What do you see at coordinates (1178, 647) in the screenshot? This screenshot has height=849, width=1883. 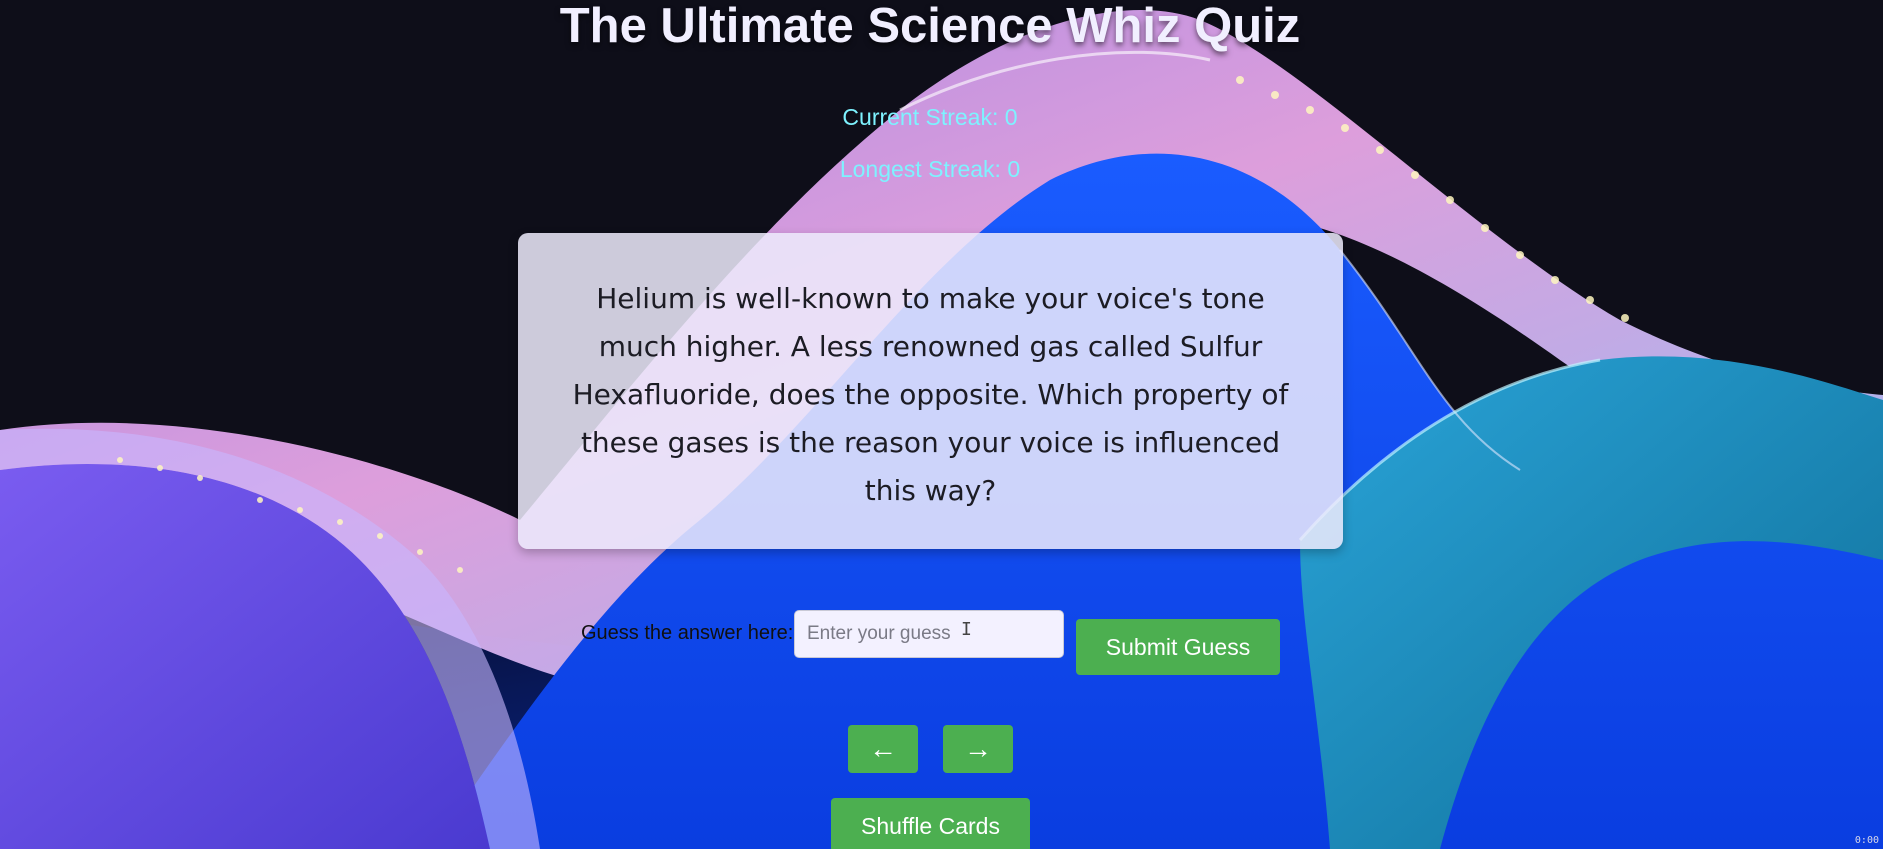 I see `submit-guess-button: Submit Guess` at bounding box center [1178, 647].